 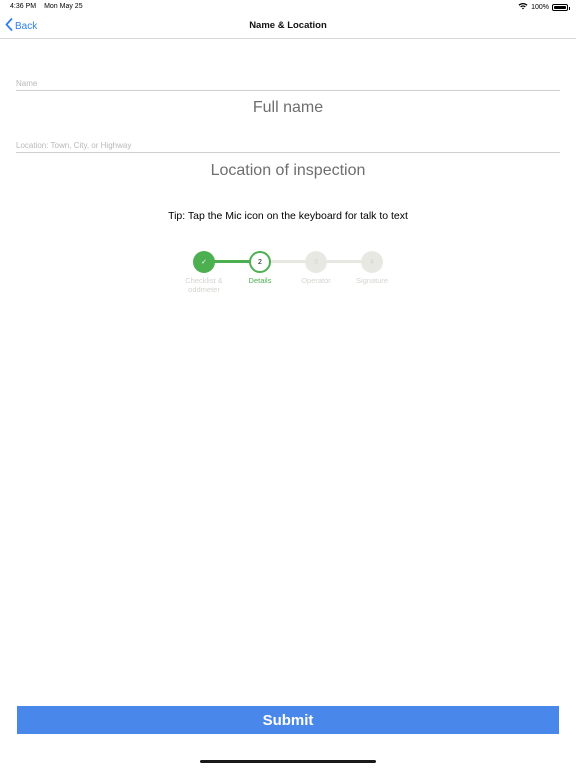 I want to click on status-time: 4:36 PM, so click(x=23, y=6).